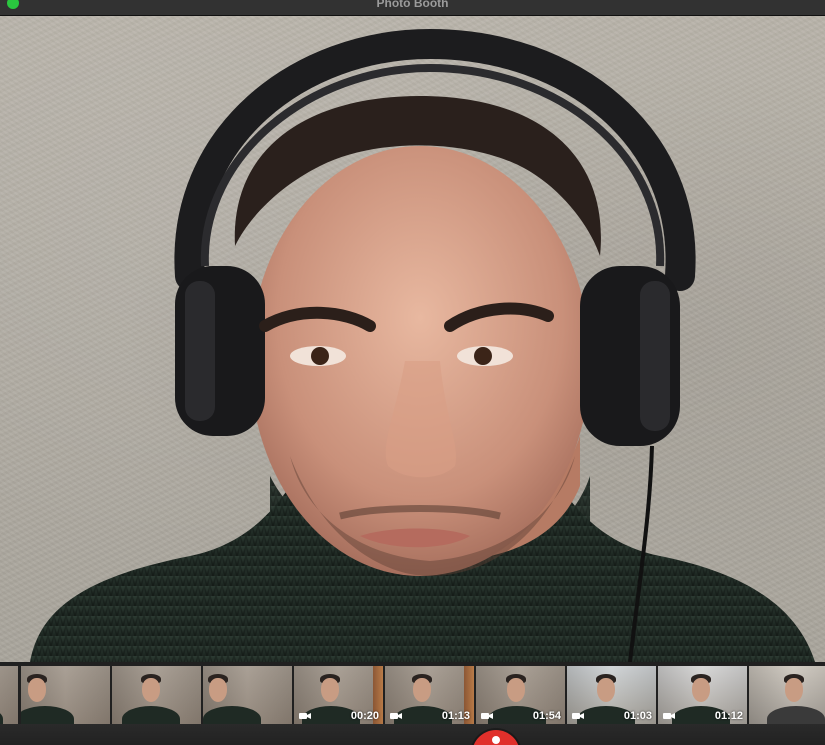 Image resolution: width=825 pixels, height=745 pixels. Describe the element at coordinates (611, 695) in the screenshot. I see `thumbnail: 01:03` at that location.